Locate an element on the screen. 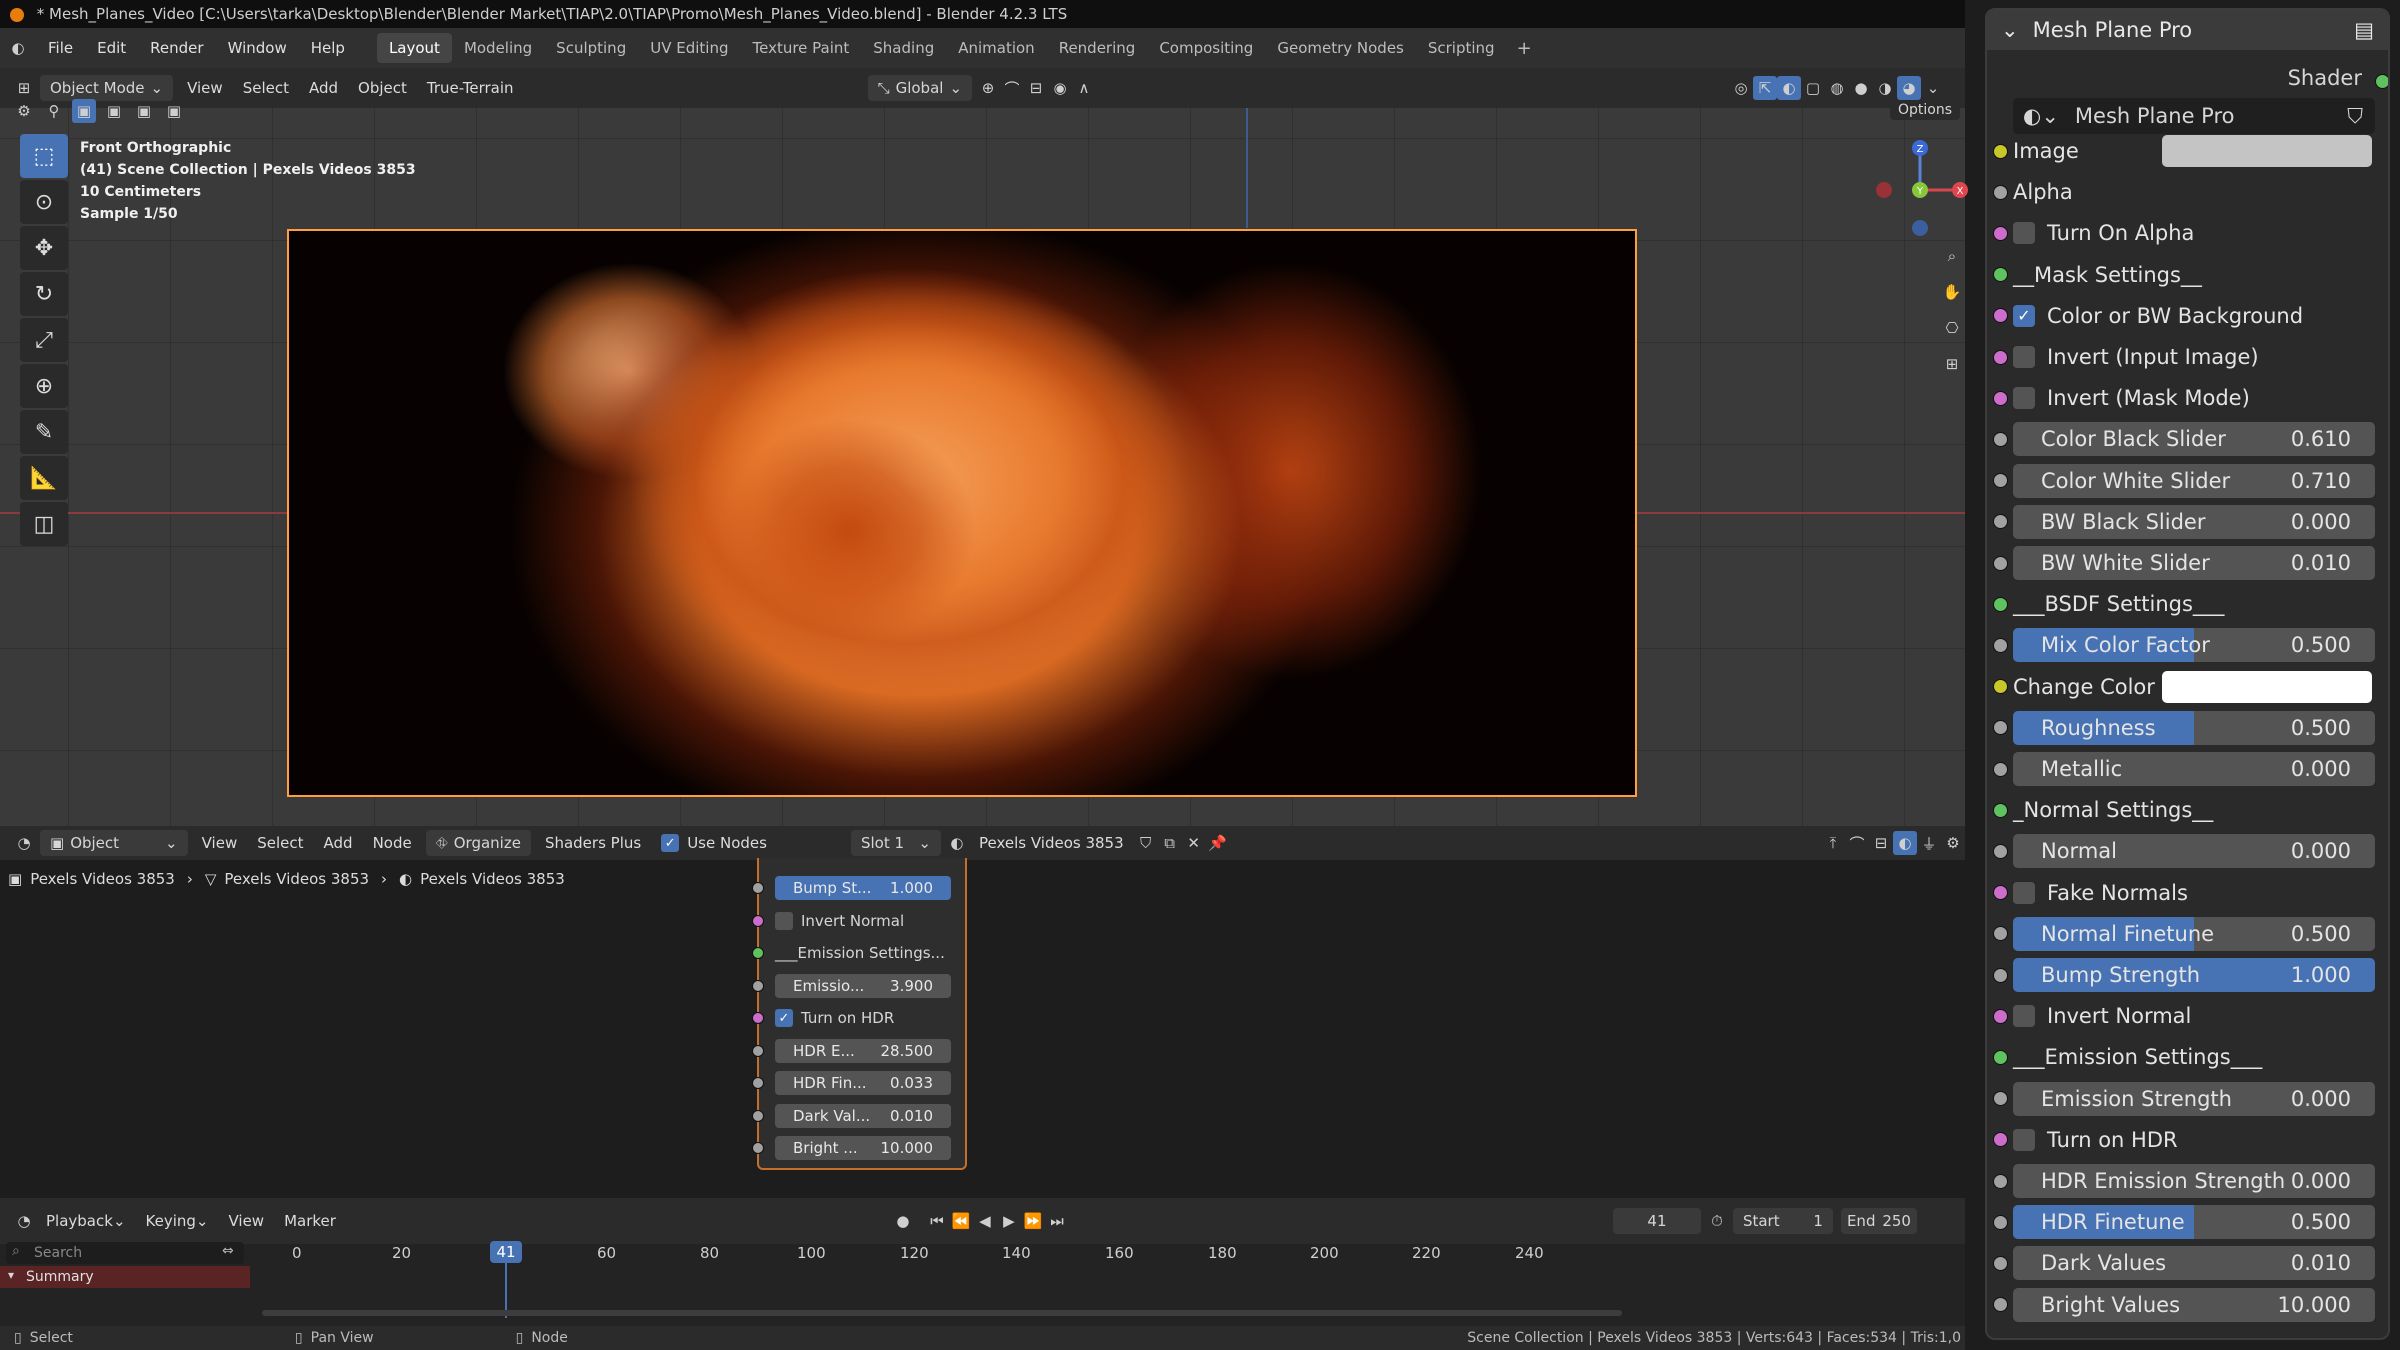  duplicate-material-icon: ⧉ is located at coordinates (1170, 843).